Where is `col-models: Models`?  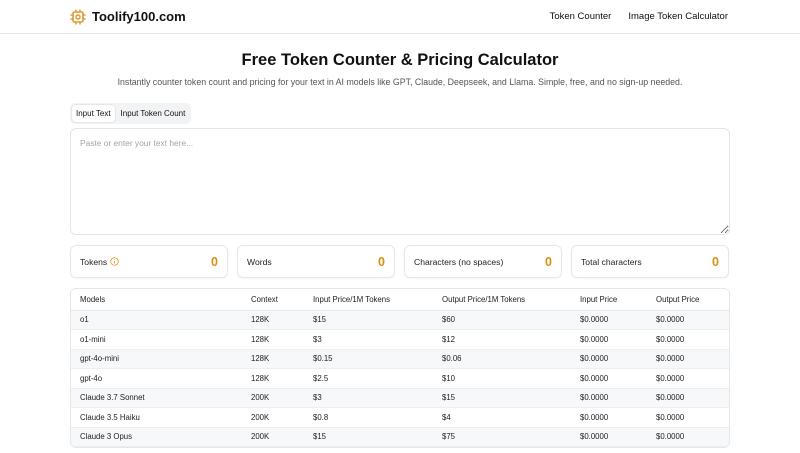 col-models: Models is located at coordinates (156, 300).